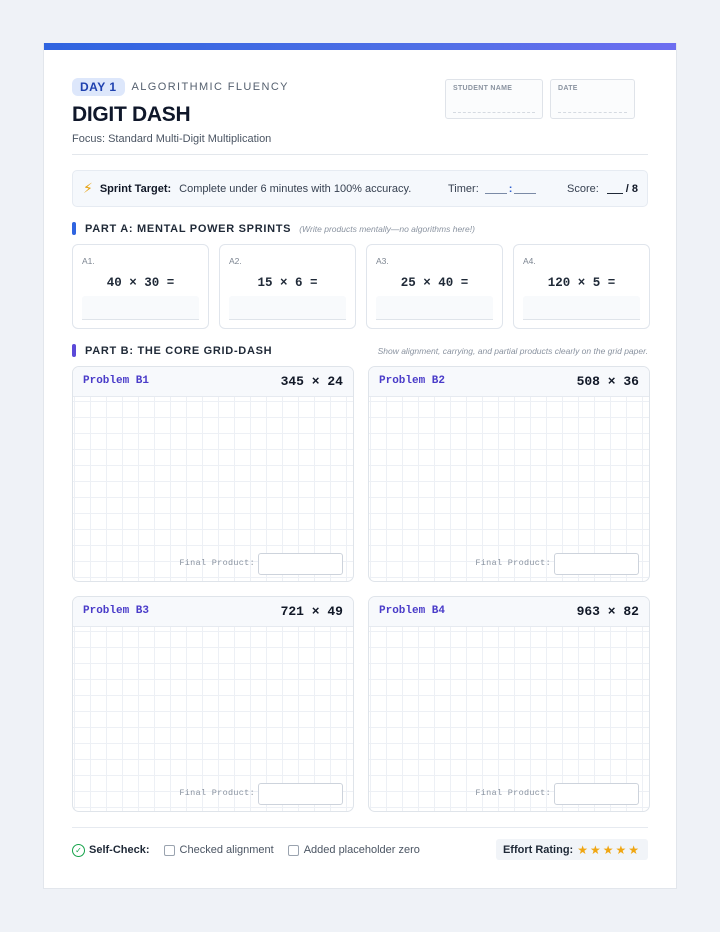 This screenshot has height=932, width=720. I want to click on problem-expression: 963 × 82, so click(607, 611).